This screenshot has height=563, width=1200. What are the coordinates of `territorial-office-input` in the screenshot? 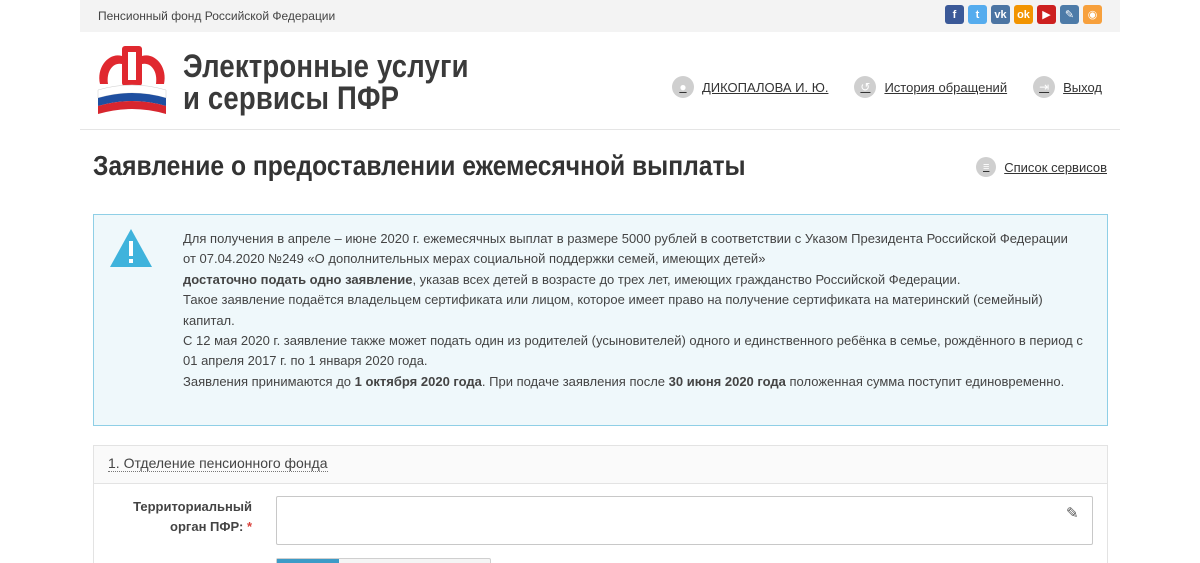 It's located at (684, 520).